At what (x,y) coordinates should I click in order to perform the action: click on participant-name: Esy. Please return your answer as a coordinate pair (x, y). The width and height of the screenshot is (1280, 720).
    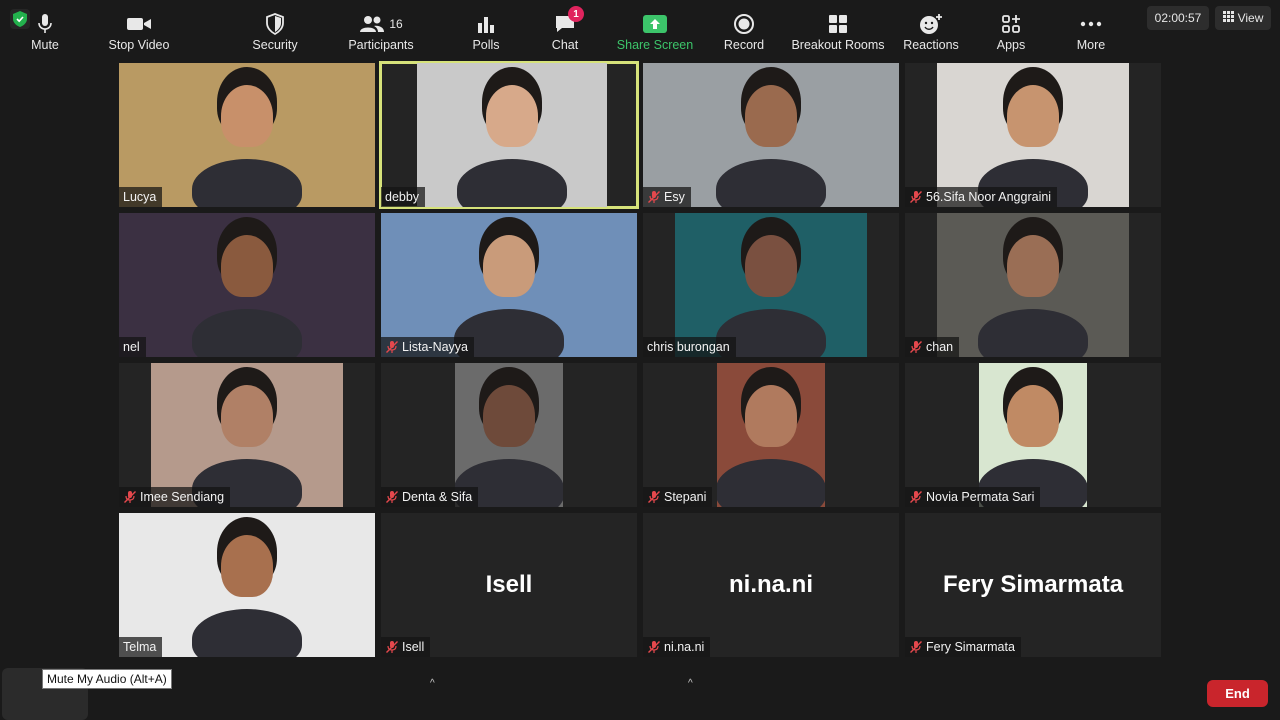
    Looking at the image, I should click on (674, 197).